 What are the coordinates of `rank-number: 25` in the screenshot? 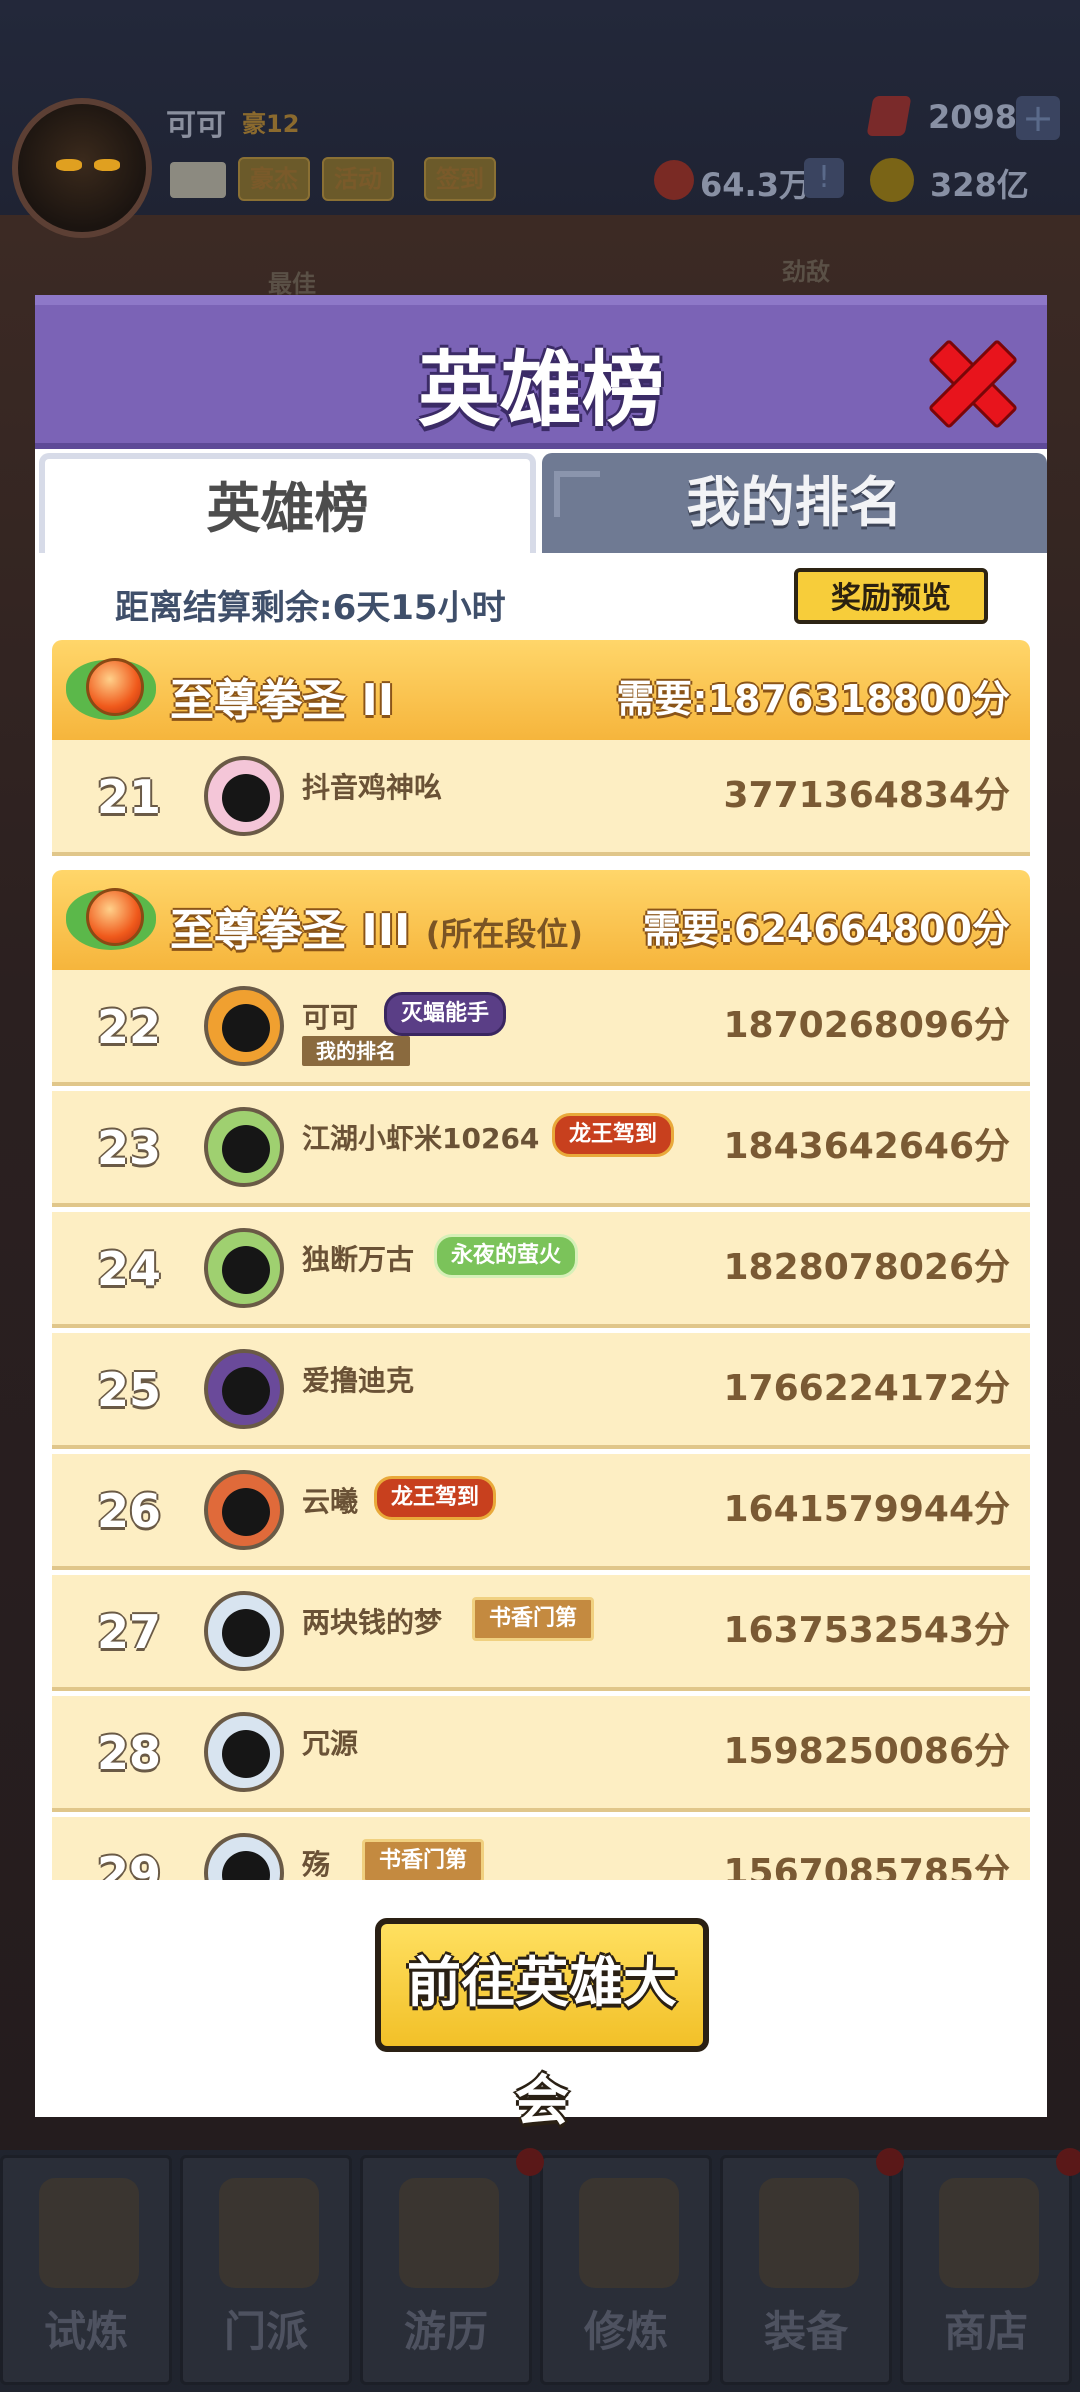 It's located at (128, 1390).